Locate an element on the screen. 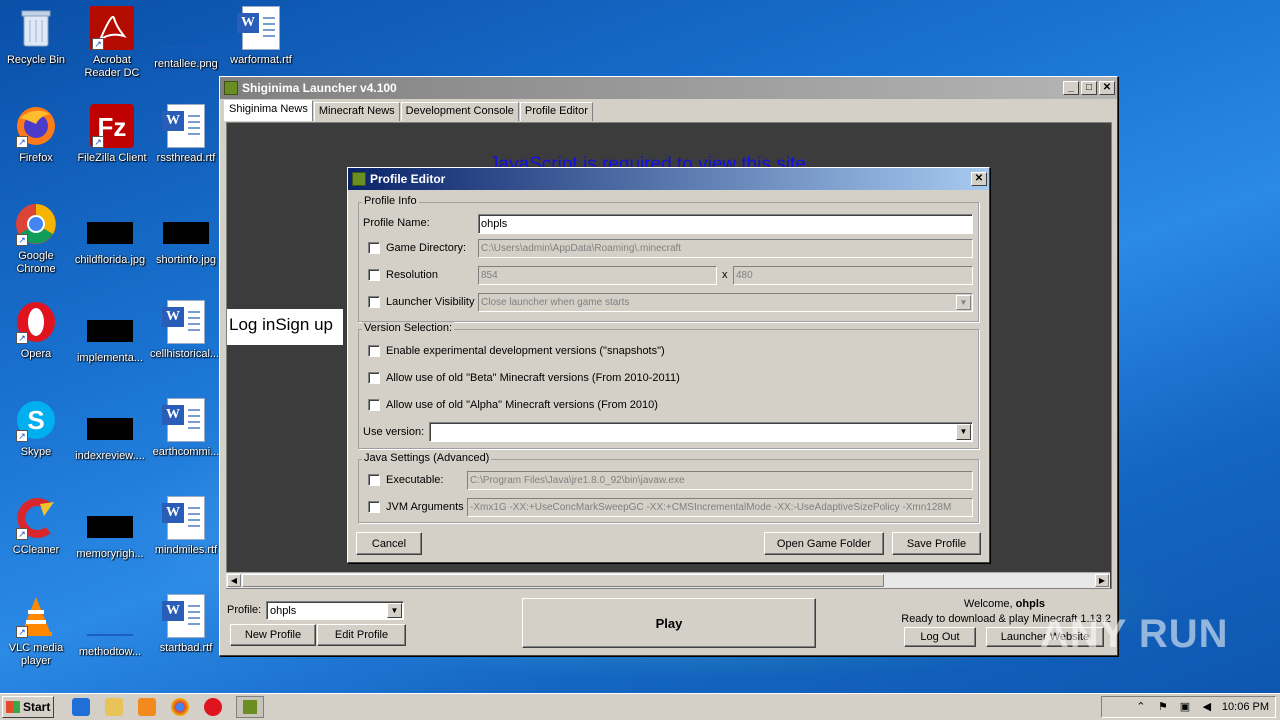 Image resolution: width=1280 pixels, height=720 pixels. media-player-icon is located at coordinates (147, 707).